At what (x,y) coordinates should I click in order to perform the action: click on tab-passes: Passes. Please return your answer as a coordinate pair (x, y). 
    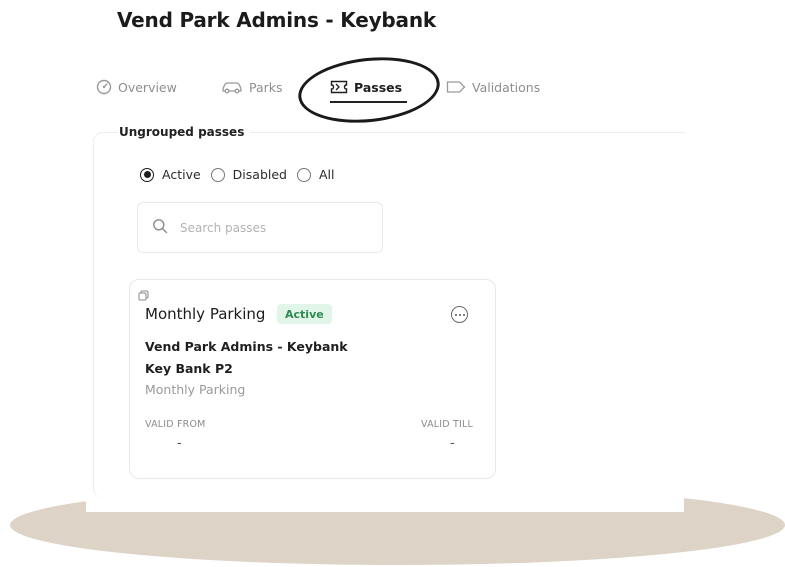
    Looking at the image, I should click on (366, 87).